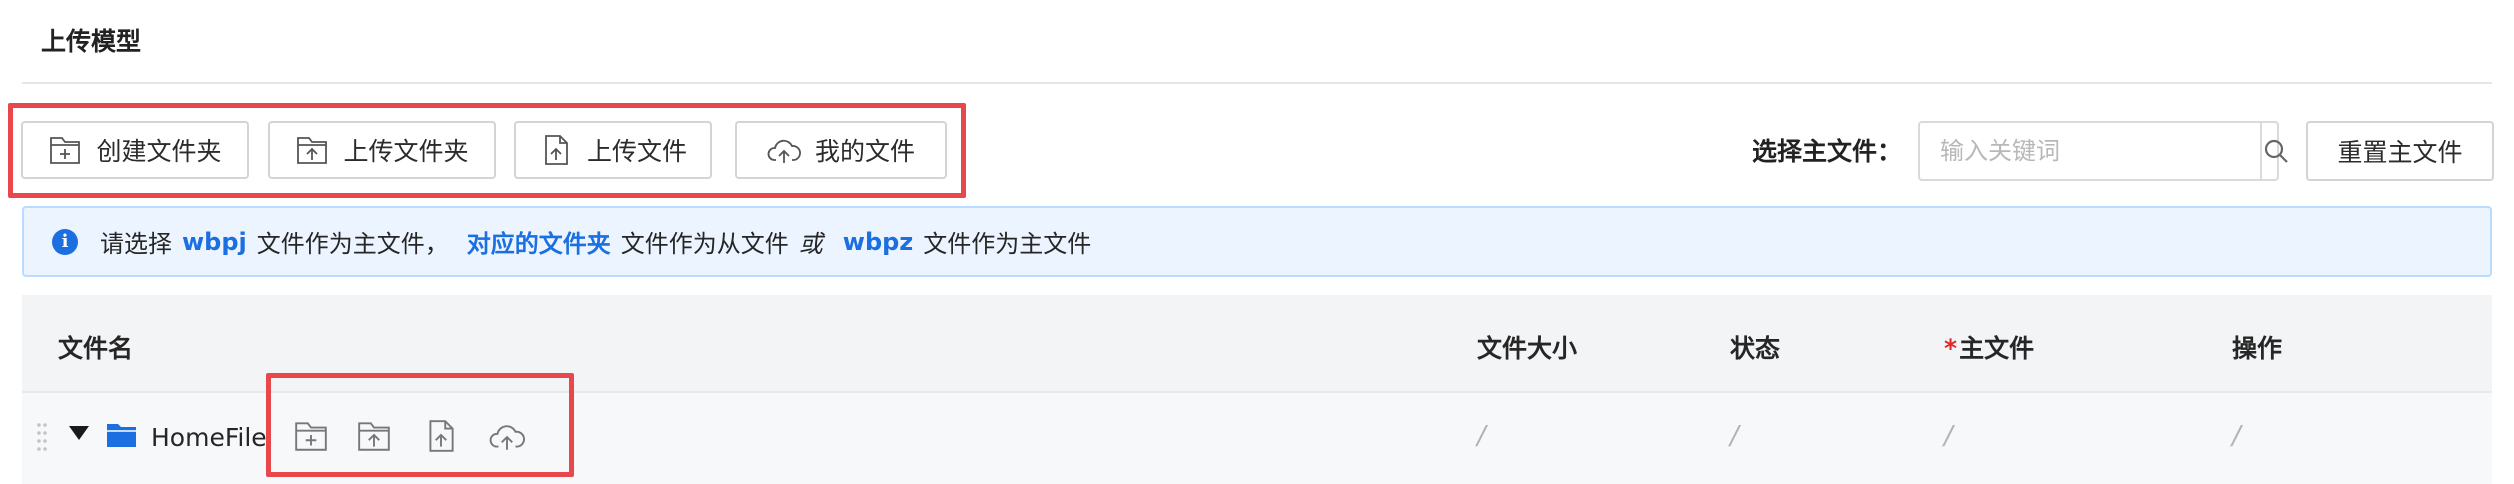  Describe the element at coordinates (65, 241) in the screenshot. I see `info-icon: i` at that location.